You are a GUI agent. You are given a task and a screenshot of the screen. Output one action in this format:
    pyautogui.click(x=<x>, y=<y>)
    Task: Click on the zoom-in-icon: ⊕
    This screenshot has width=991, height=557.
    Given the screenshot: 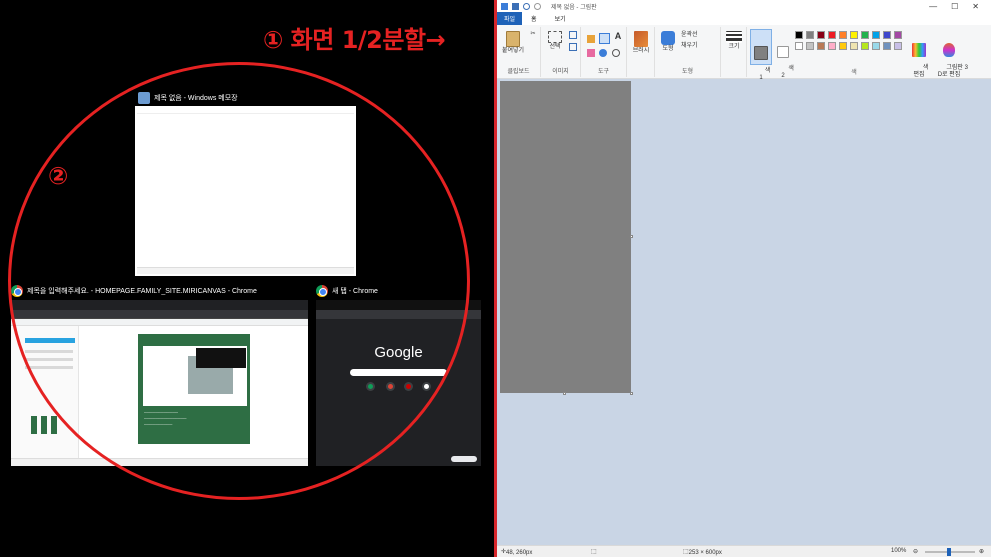 What is the action you would take?
    pyautogui.click(x=981, y=551)
    